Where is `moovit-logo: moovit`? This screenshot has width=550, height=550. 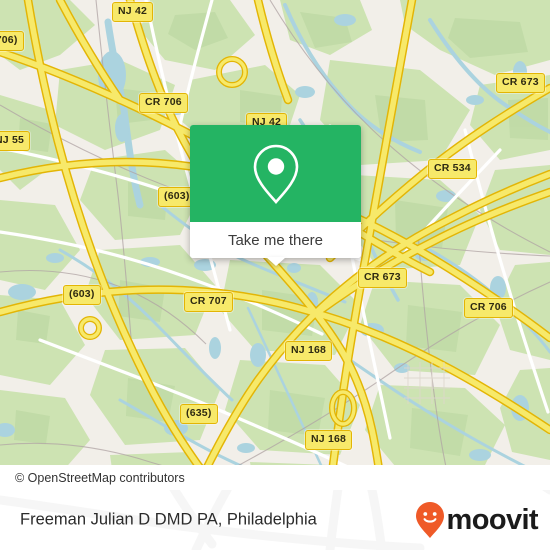
moovit-logo: moovit is located at coordinates (477, 520).